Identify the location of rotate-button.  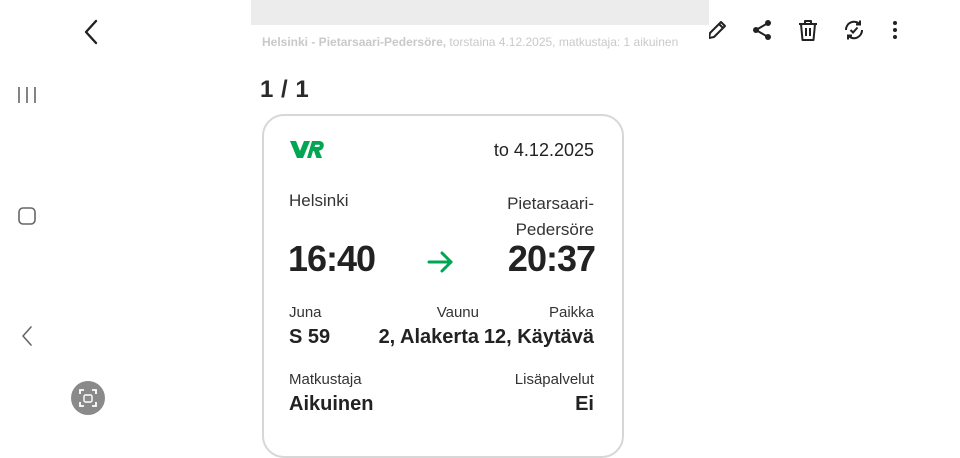
(854, 31).